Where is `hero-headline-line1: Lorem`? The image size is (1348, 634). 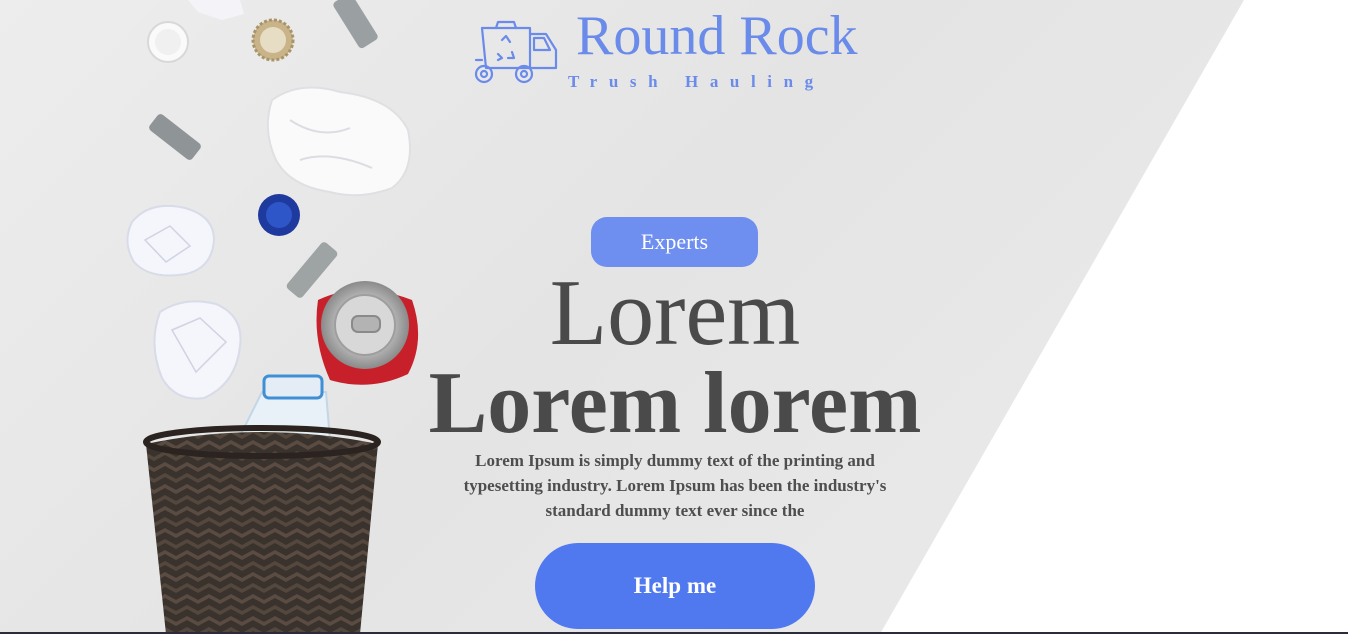 hero-headline-line1: Lorem is located at coordinates (675, 313).